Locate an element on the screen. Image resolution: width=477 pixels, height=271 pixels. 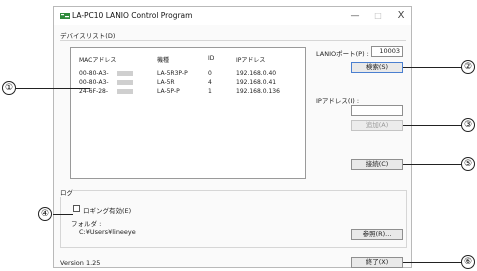
ip-address-input is located at coordinates (377, 110).